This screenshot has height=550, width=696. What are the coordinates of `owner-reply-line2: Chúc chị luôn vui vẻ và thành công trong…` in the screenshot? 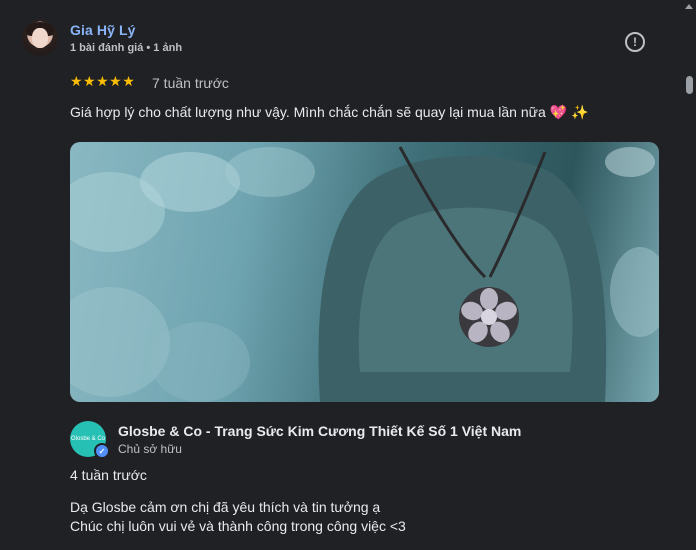 It's located at (238, 526).